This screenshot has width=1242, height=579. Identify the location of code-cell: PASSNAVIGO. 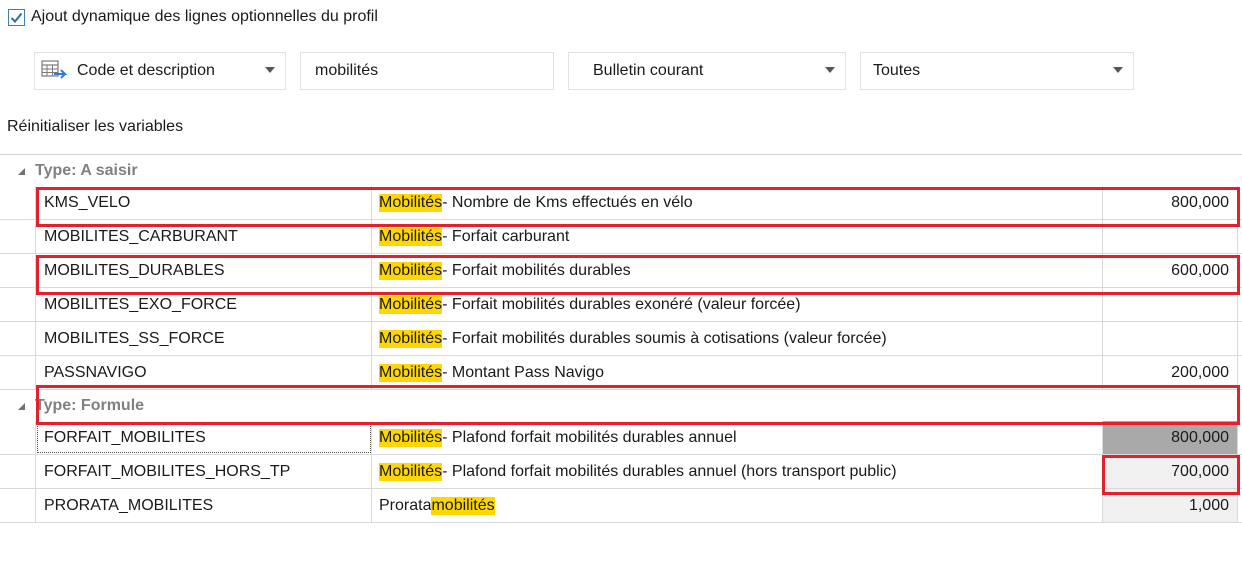
(204, 372).